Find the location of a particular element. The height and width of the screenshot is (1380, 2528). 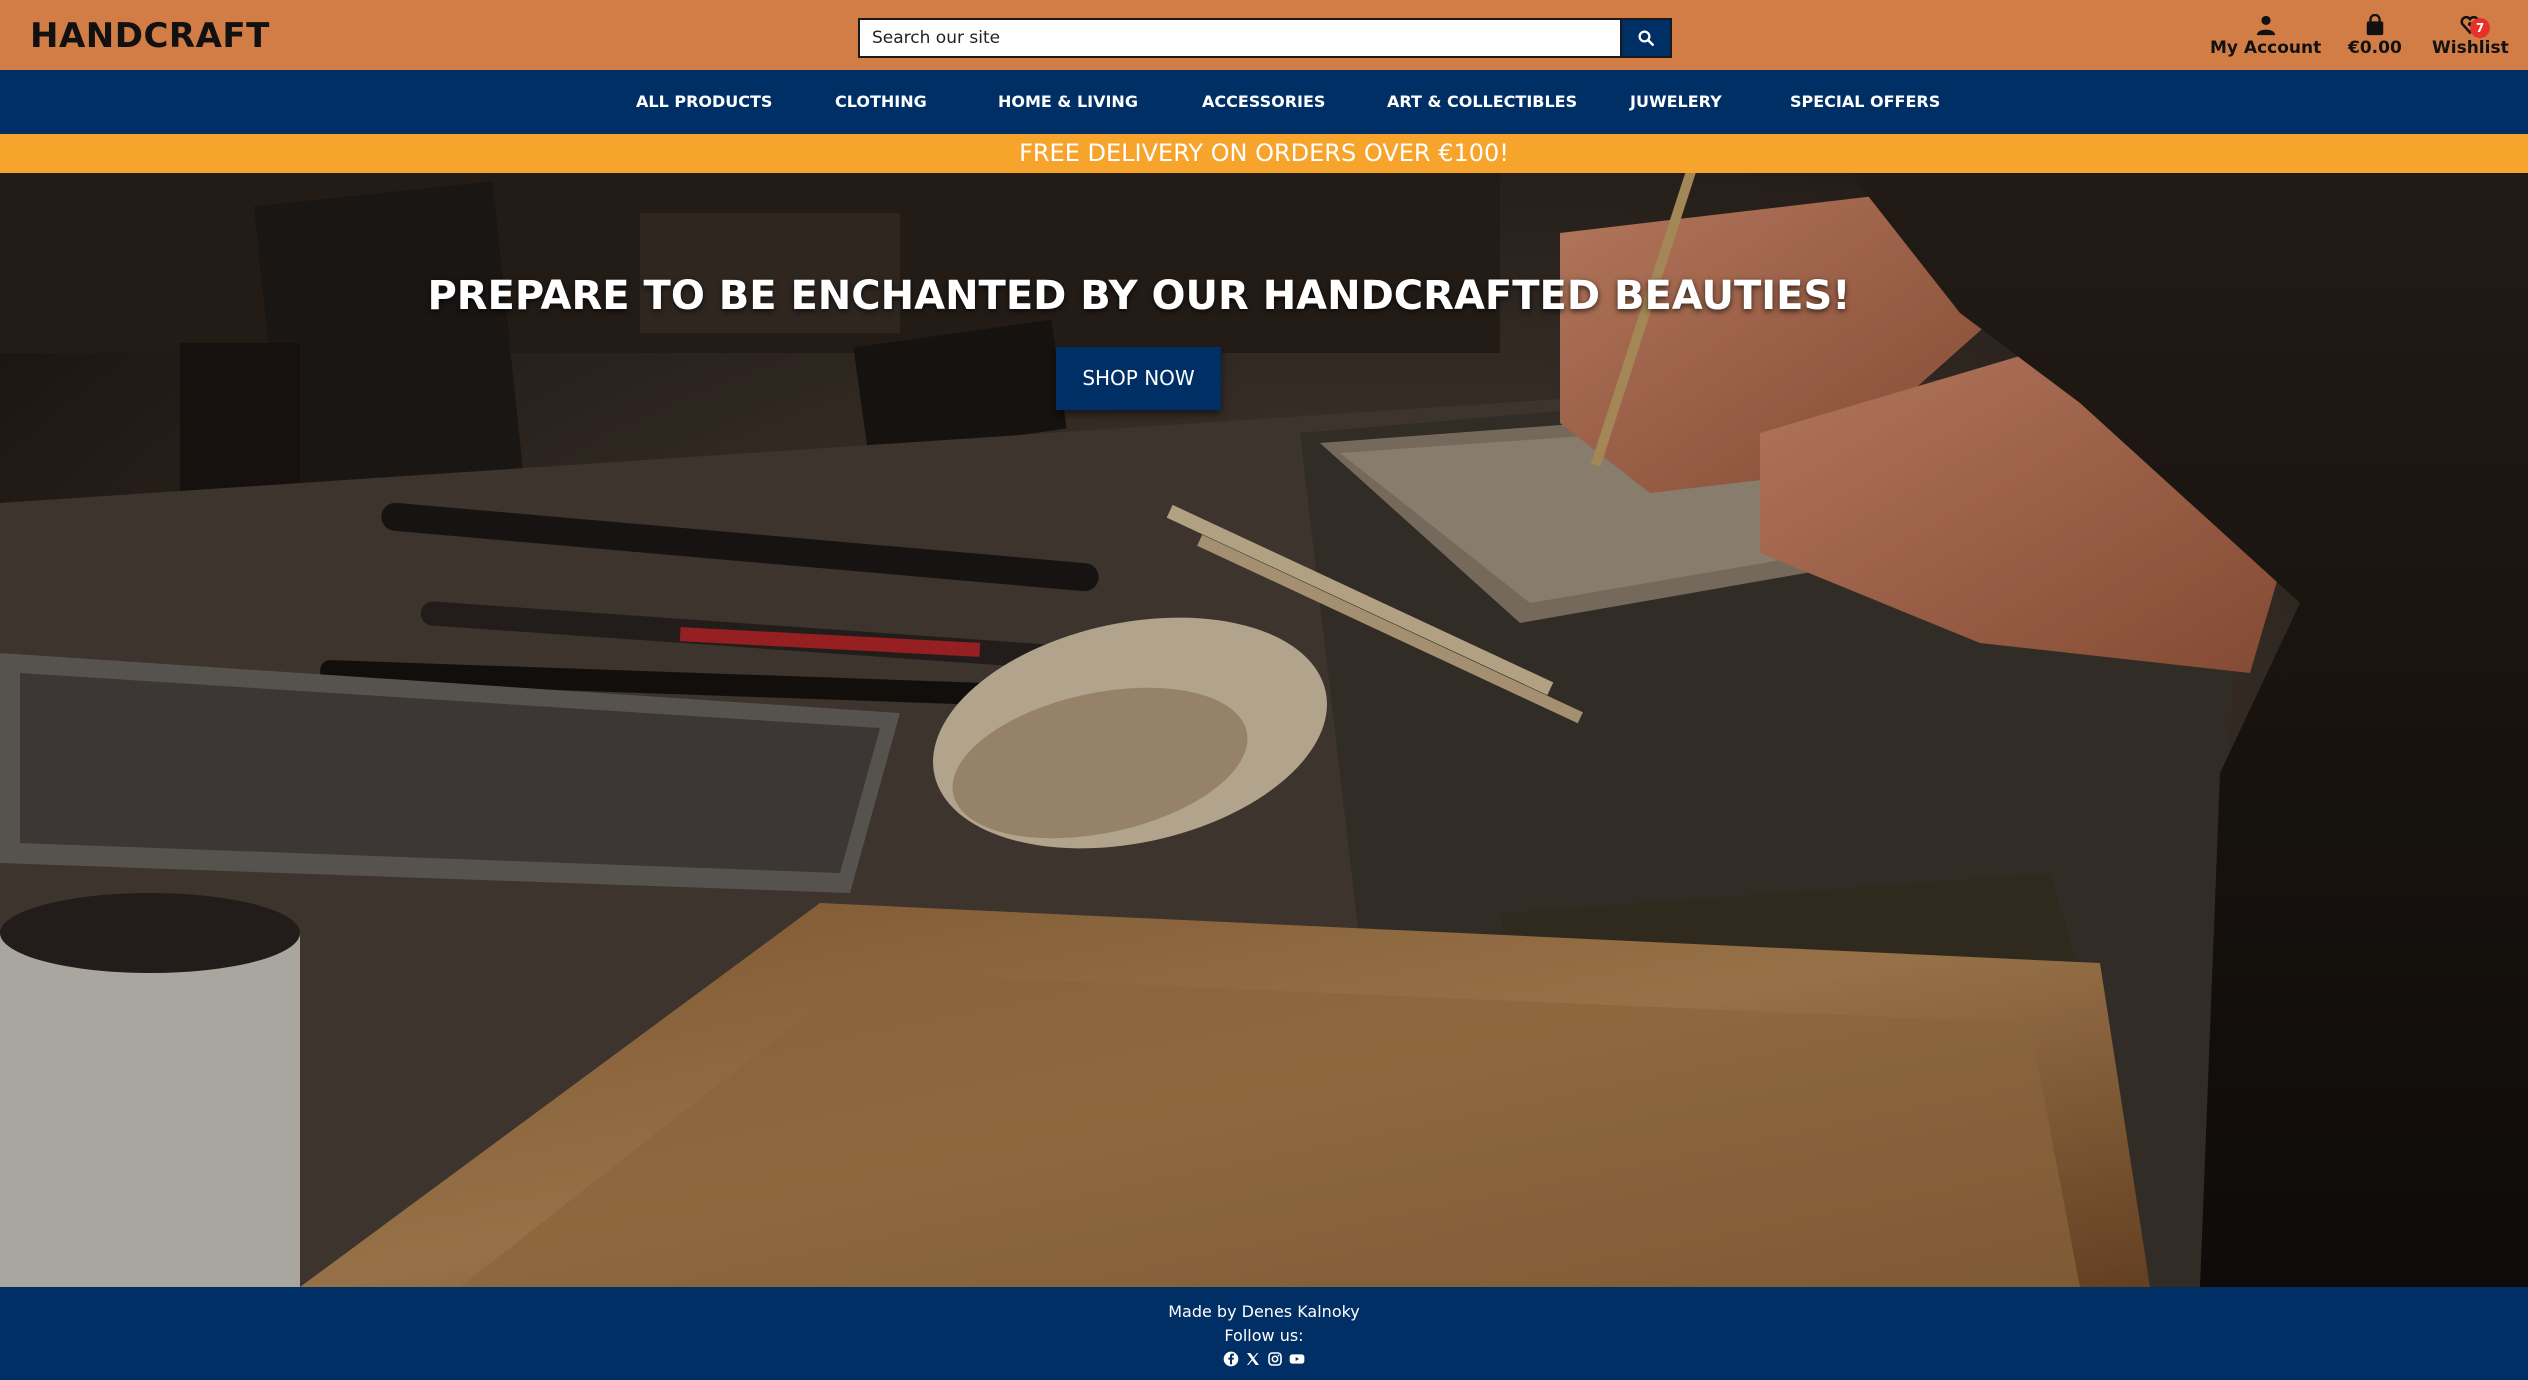

nav-item-special-offers: SPECIAL OFFERS is located at coordinates (1865, 102).